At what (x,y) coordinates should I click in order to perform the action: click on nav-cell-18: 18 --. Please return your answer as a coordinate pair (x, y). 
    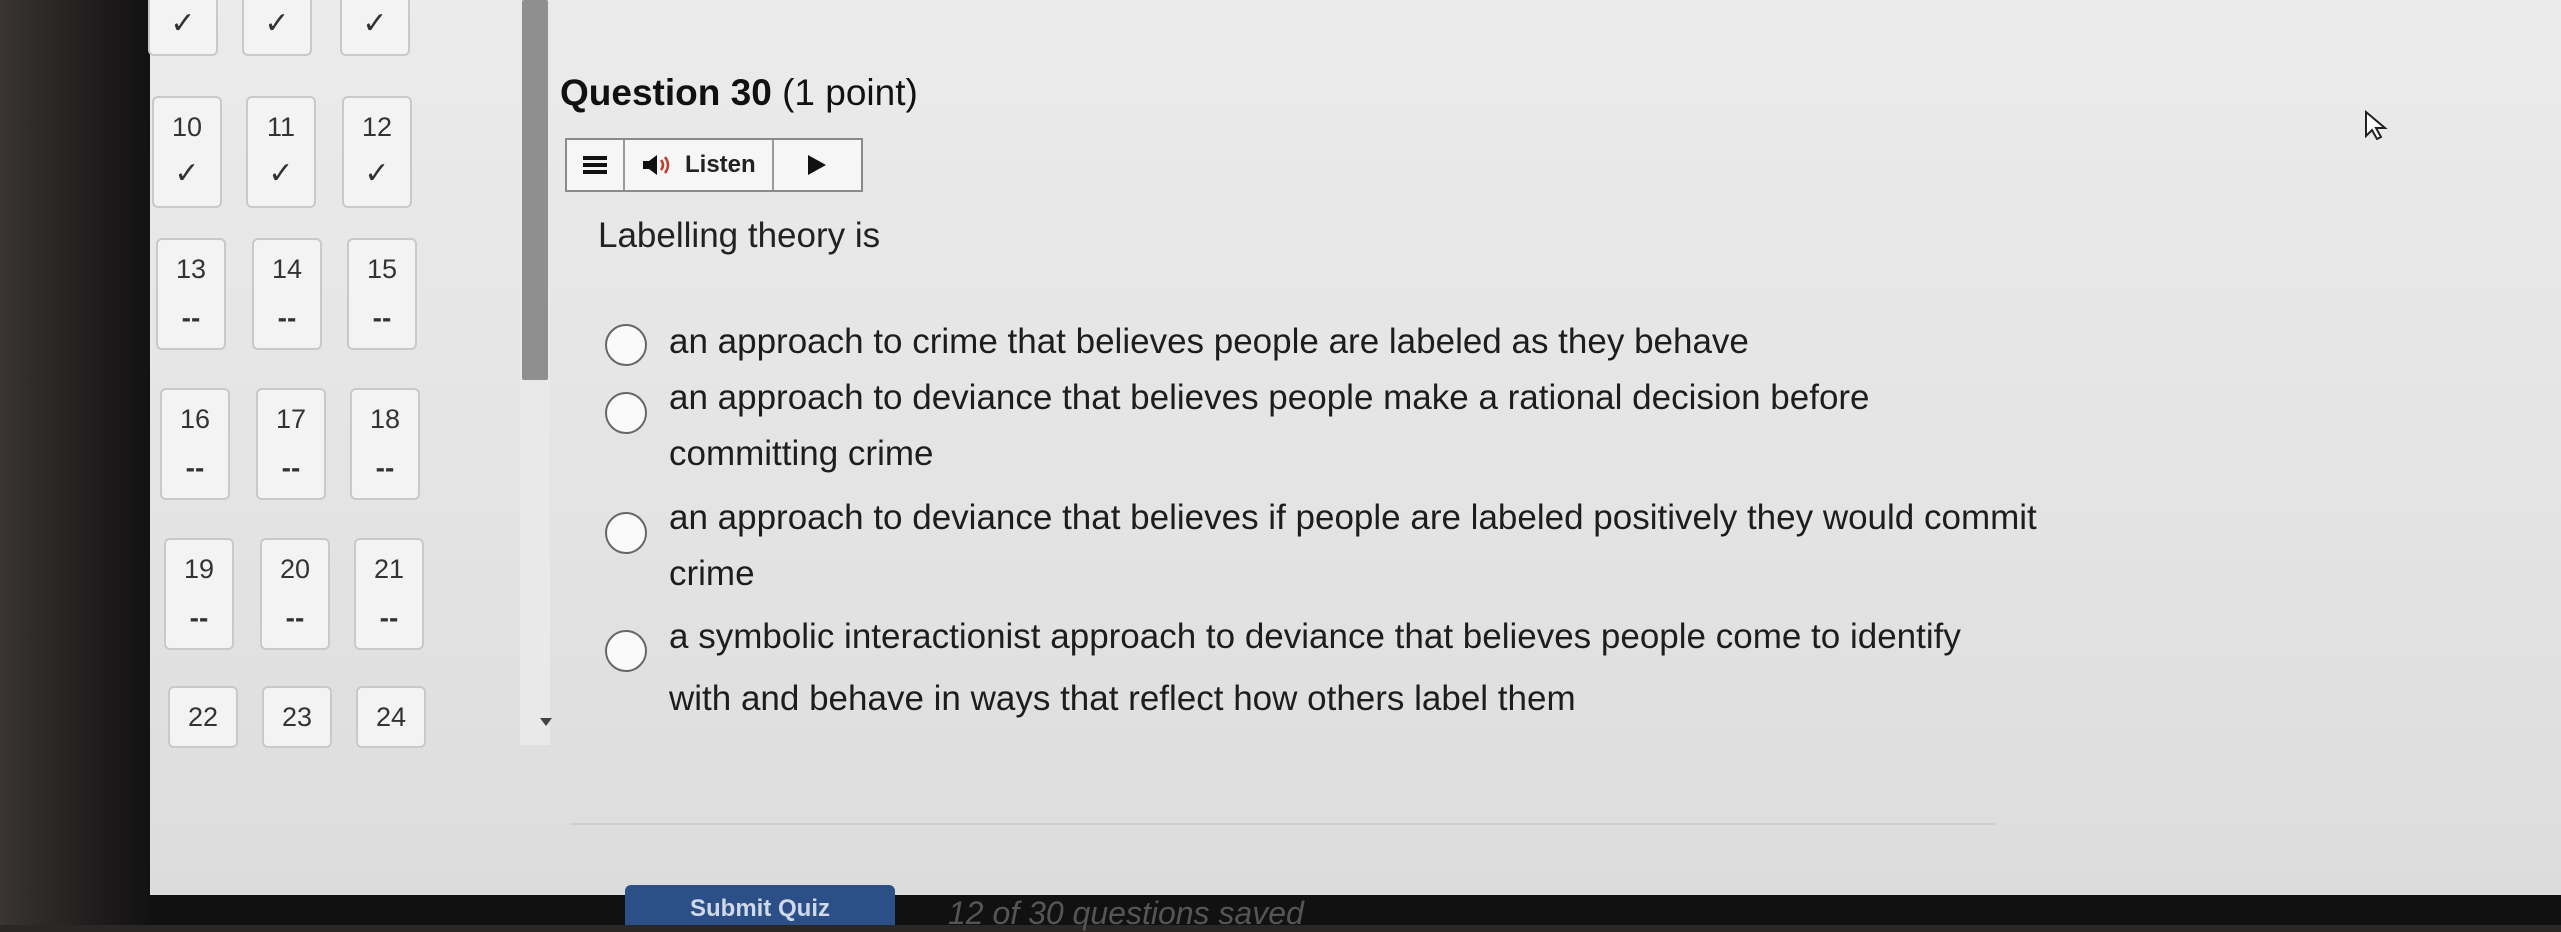
    Looking at the image, I should click on (385, 444).